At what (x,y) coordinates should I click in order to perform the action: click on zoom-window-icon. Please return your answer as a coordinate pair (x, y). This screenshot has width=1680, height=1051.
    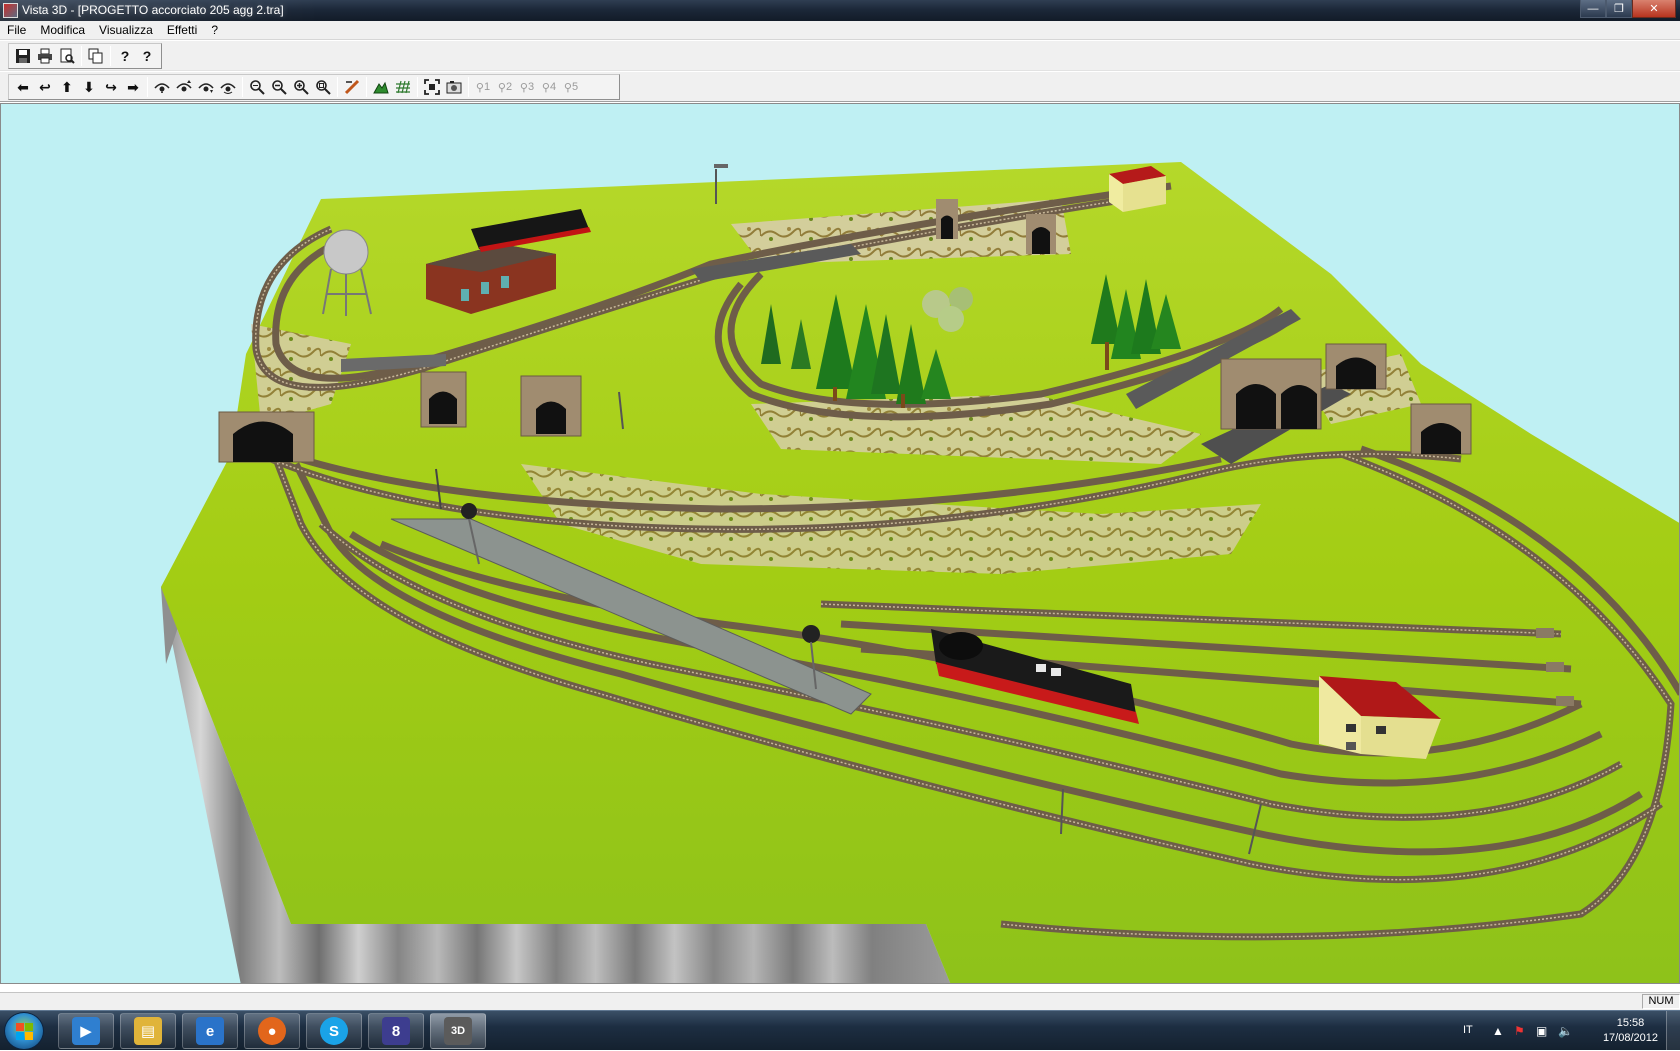
    Looking at the image, I should click on (323, 87).